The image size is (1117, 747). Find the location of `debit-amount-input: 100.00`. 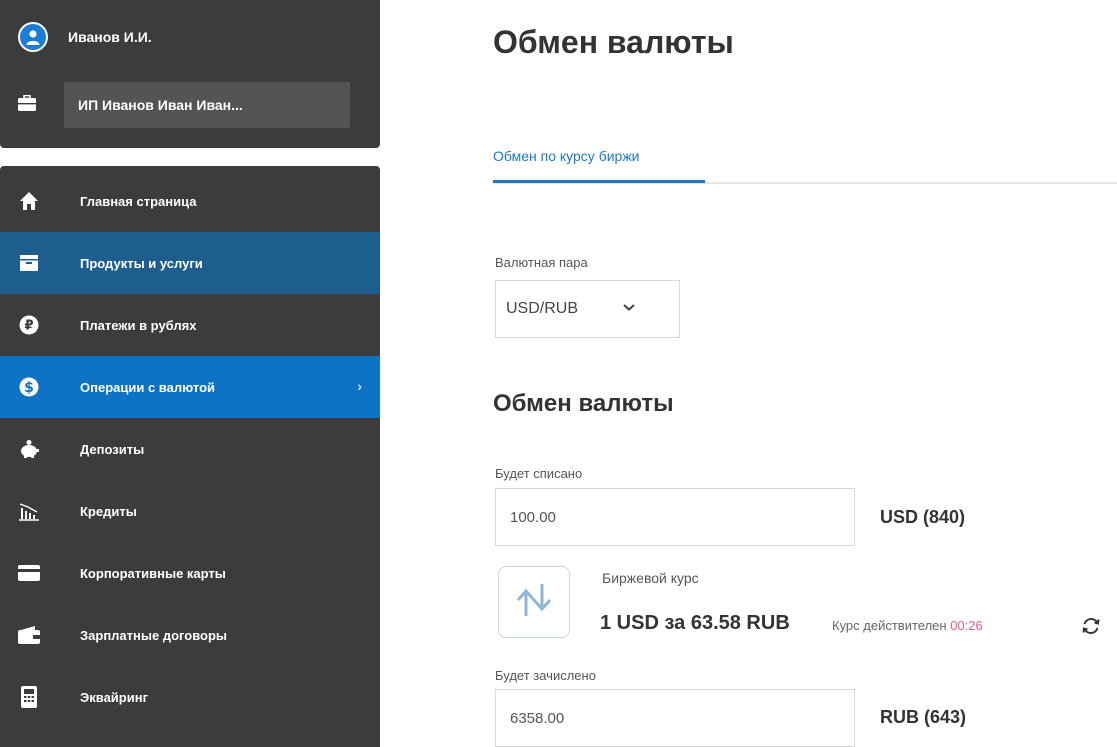

debit-amount-input: 100.00 is located at coordinates (675, 517).